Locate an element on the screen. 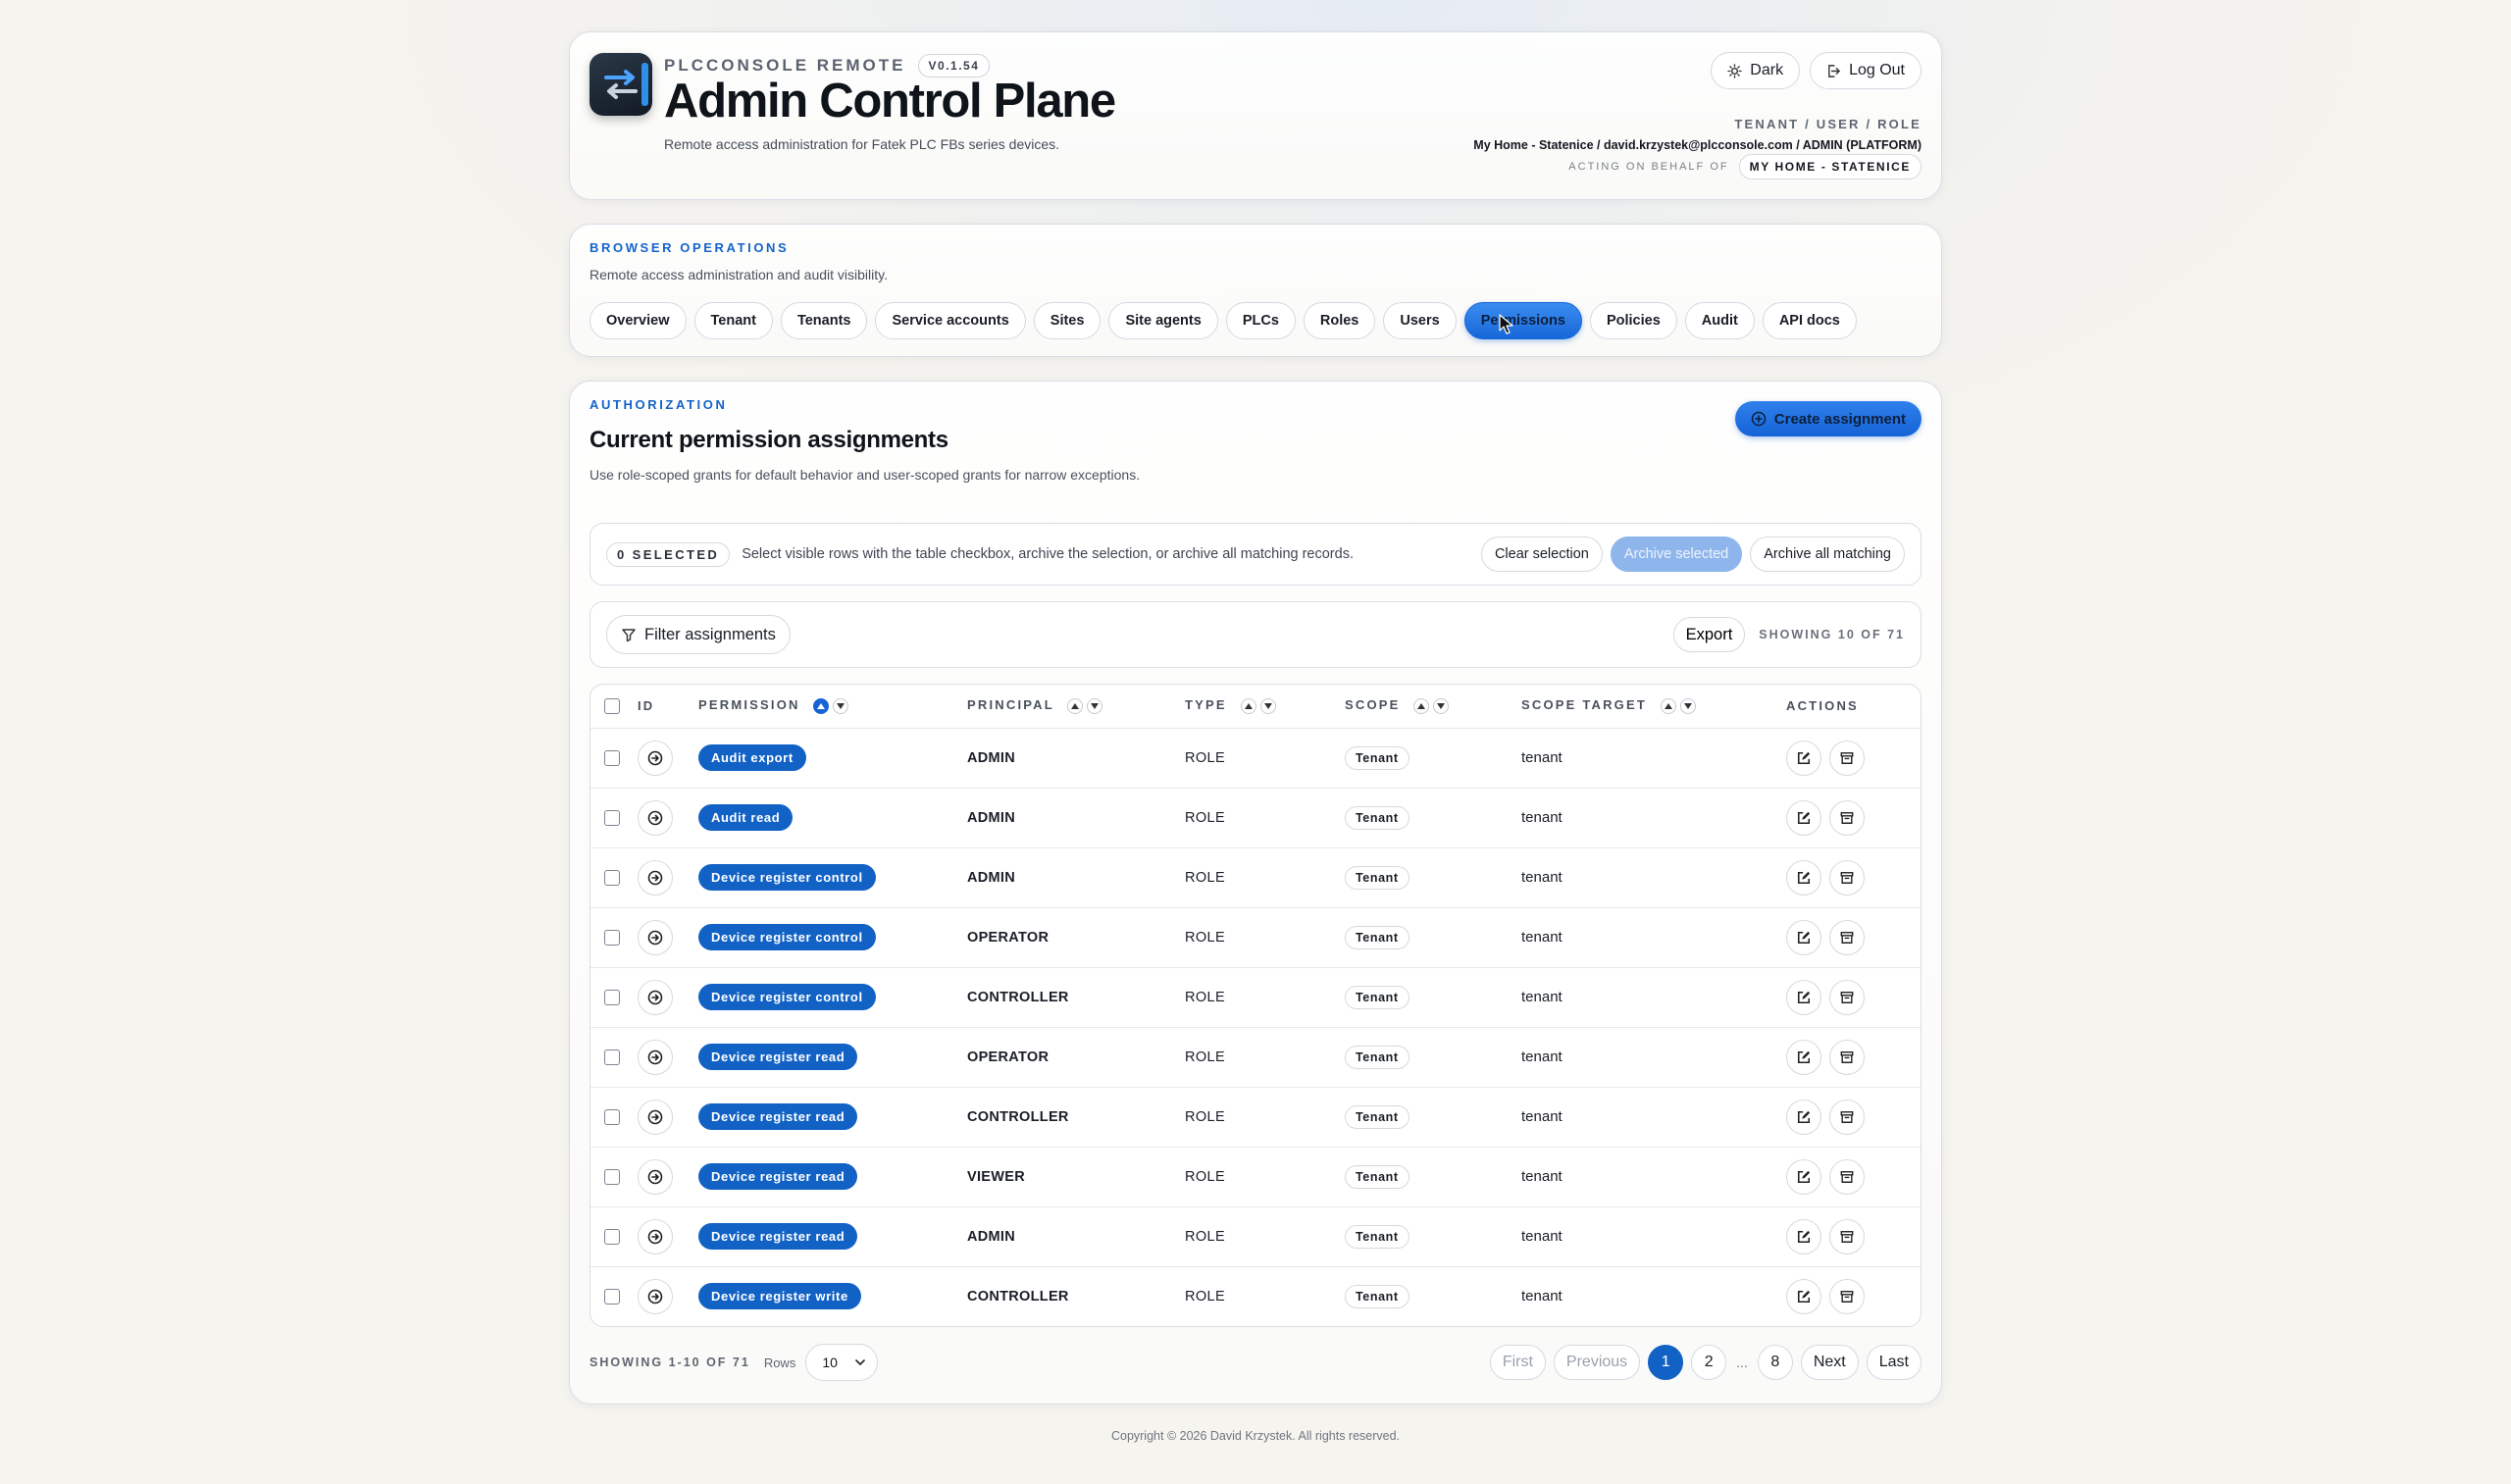 Image resolution: width=2511 pixels, height=1484 pixels. tab-permissions: Permissions is located at coordinates (1522, 320).